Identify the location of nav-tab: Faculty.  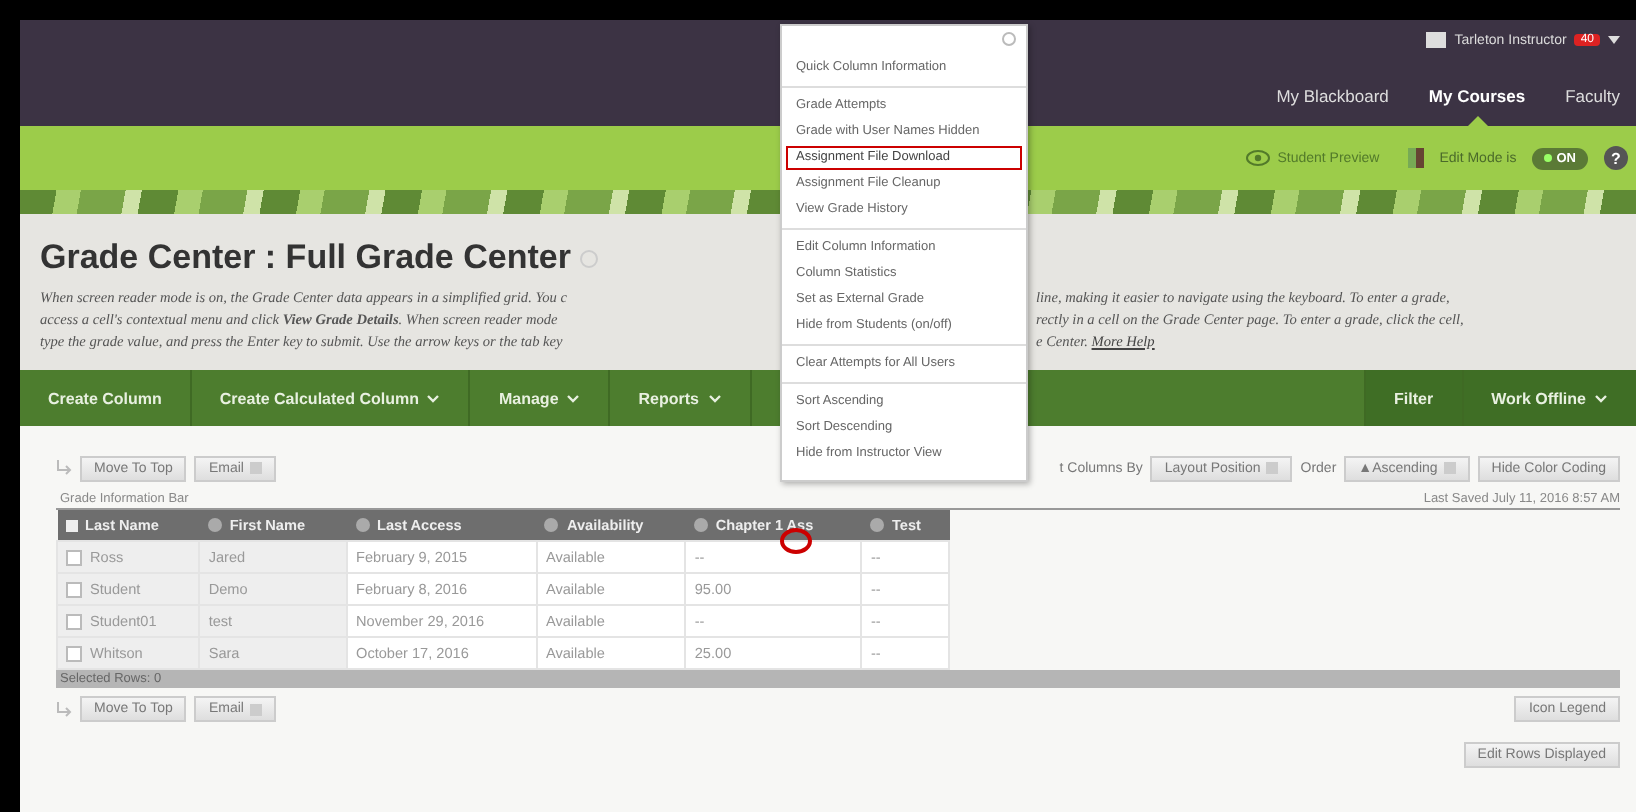
(1592, 96).